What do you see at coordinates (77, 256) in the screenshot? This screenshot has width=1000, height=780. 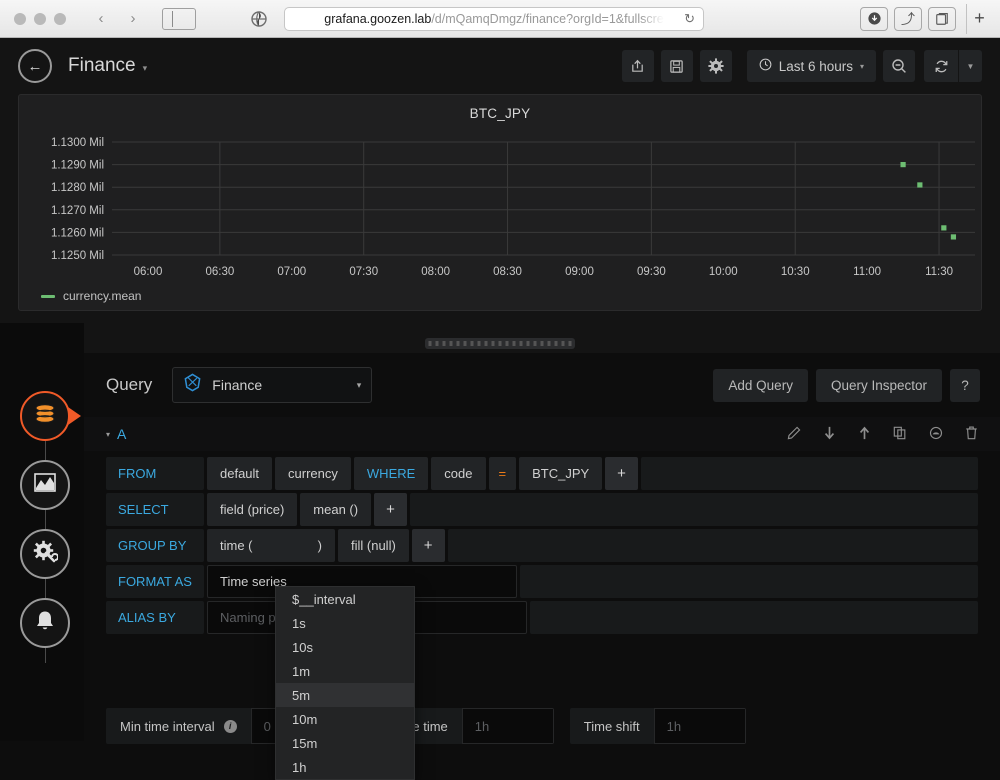 I see `y-axis-tick-label: 1.1250 Mil` at bounding box center [77, 256].